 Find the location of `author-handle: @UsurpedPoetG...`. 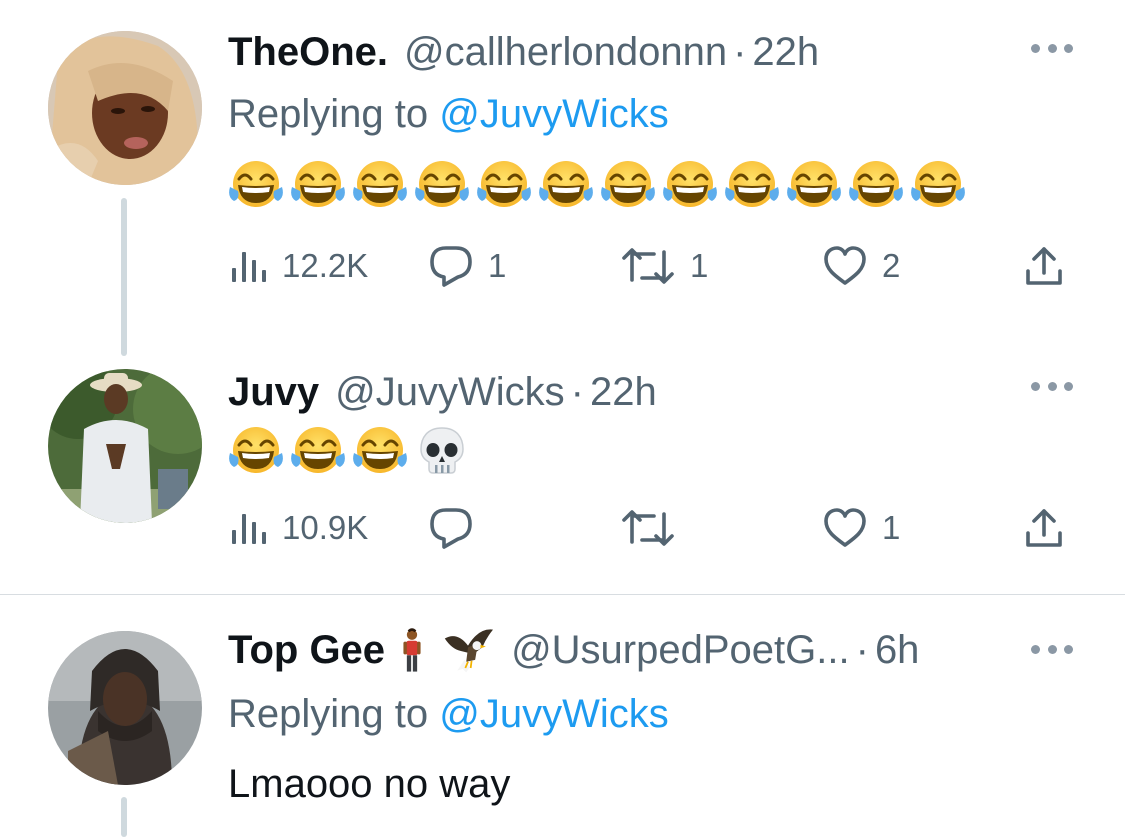

author-handle: @UsurpedPoetG... is located at coordinates (680, 650).